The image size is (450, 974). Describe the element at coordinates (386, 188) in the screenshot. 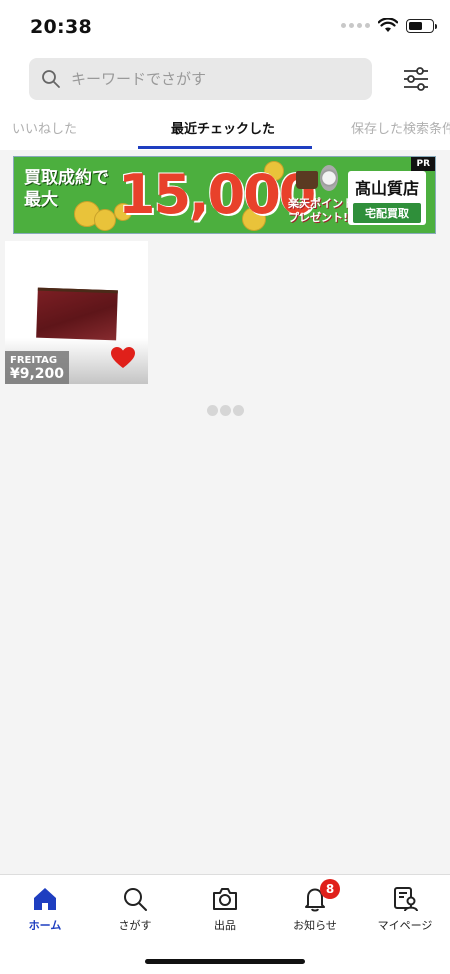

I see `banner-brand-name: 髙山質店` at that location.